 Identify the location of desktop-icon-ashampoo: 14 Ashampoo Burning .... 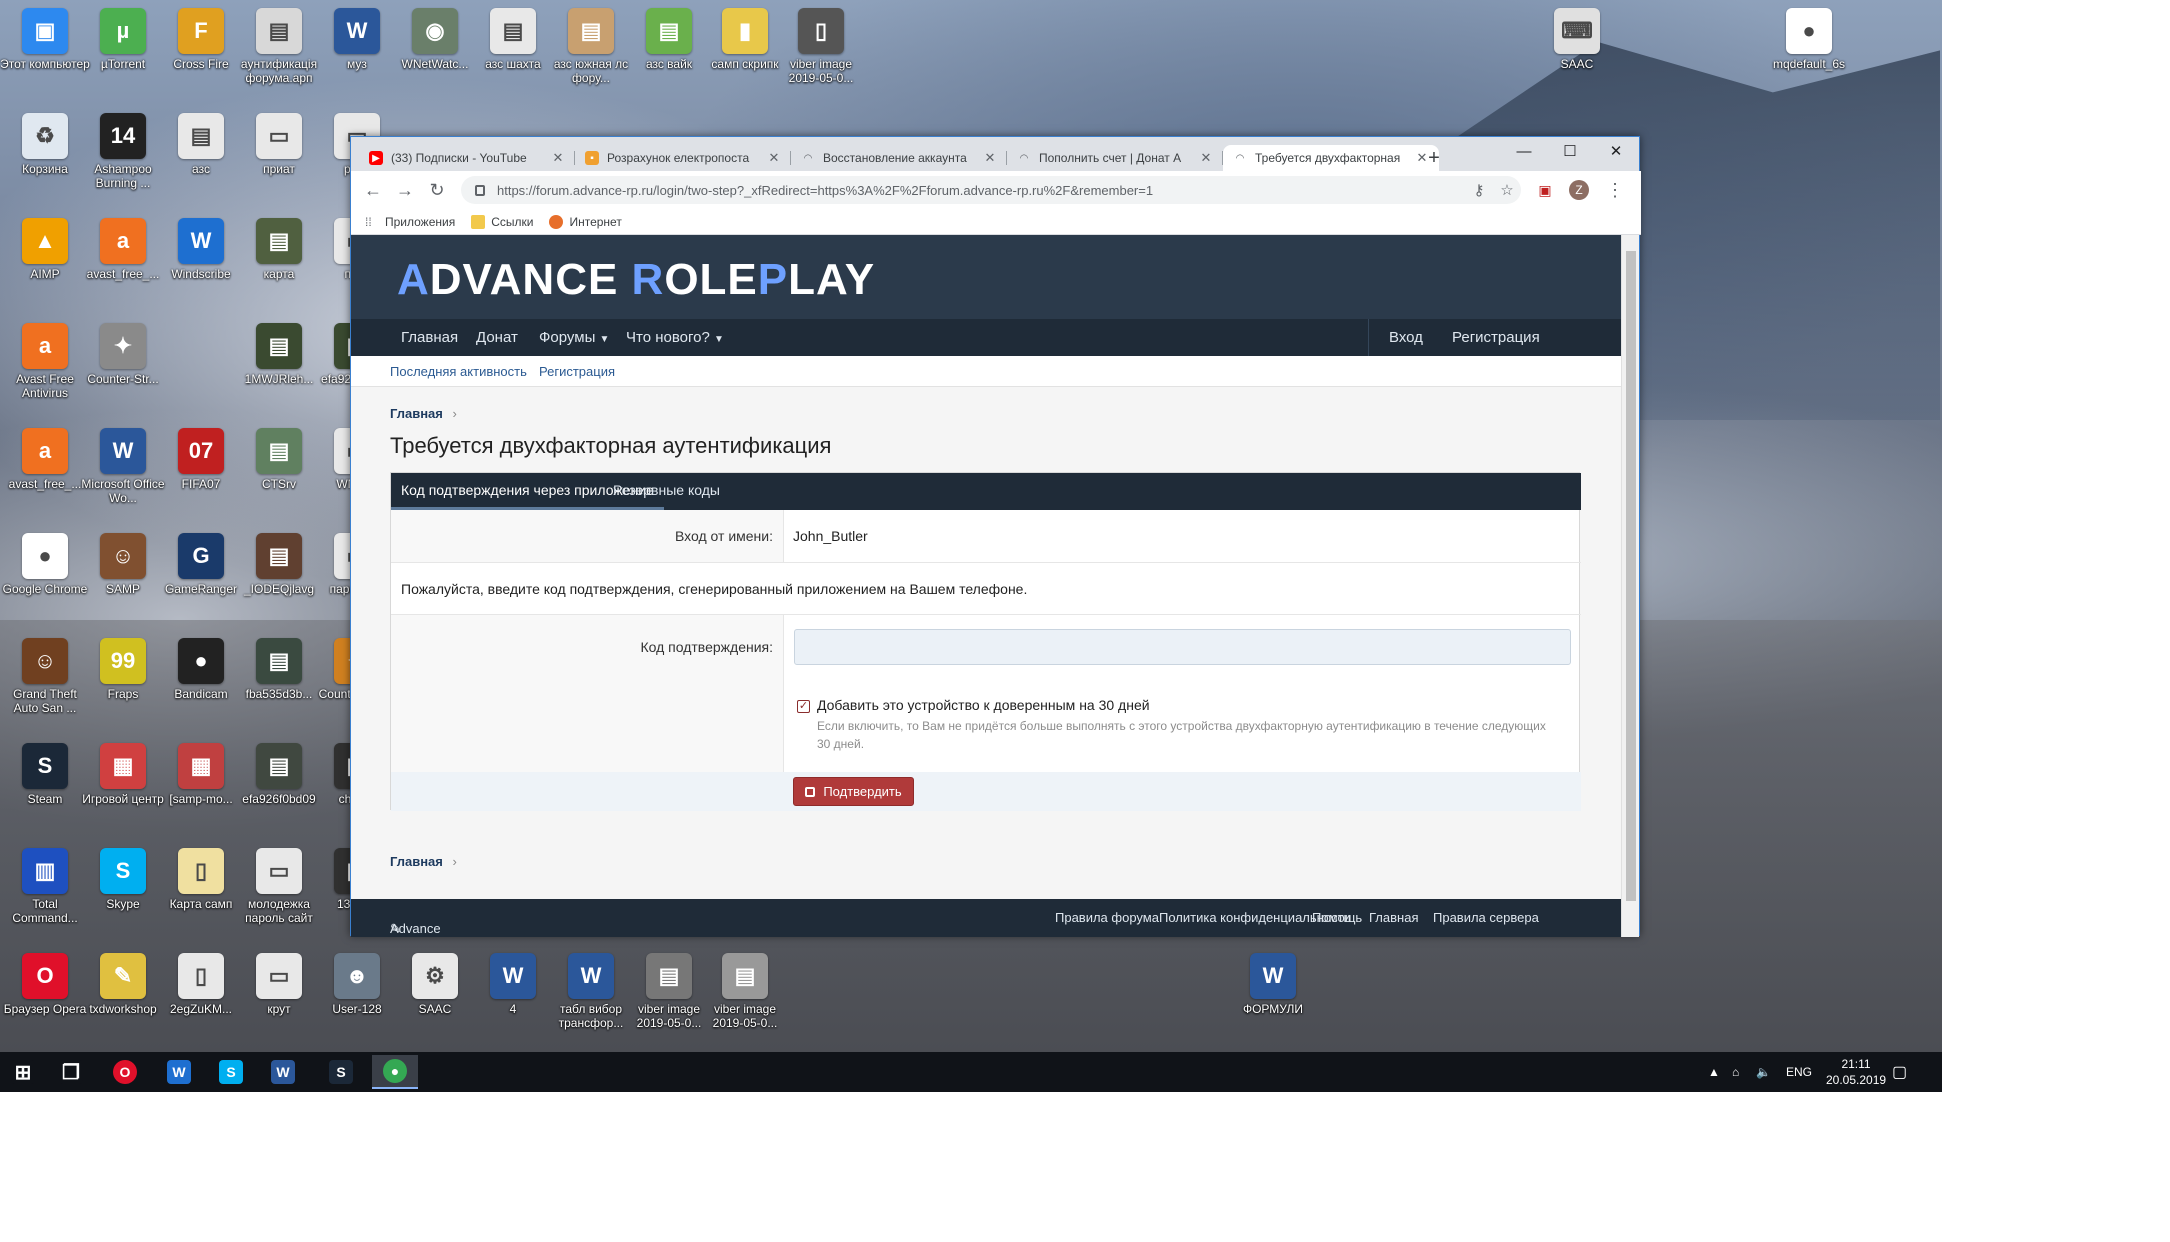
(123, 151).